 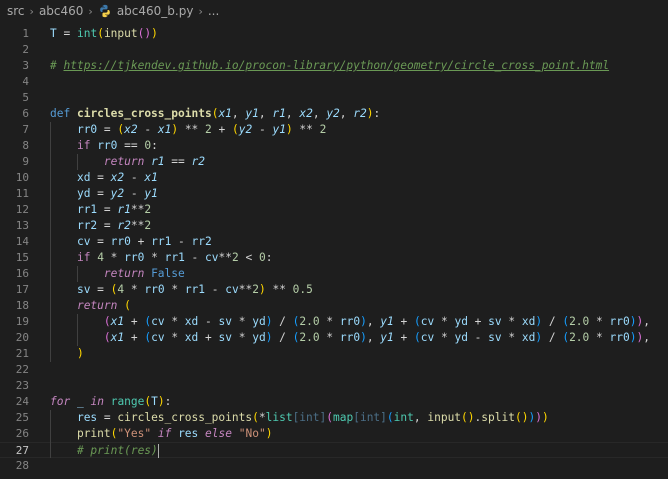 What do you see at coordinates (334, 242) in the screenshot?
I see `code-line: 14 cv = rr0 + rr1 - rr2` at bounding box center [334, 242].